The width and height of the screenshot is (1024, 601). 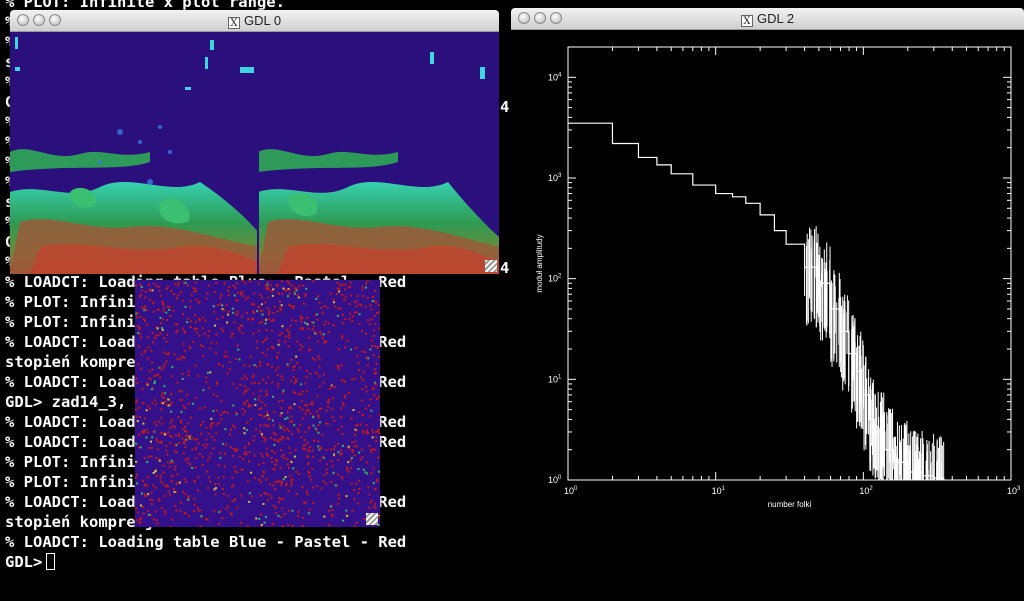 I want to click on y-tick-label: 104, so click(x=555, y=77).